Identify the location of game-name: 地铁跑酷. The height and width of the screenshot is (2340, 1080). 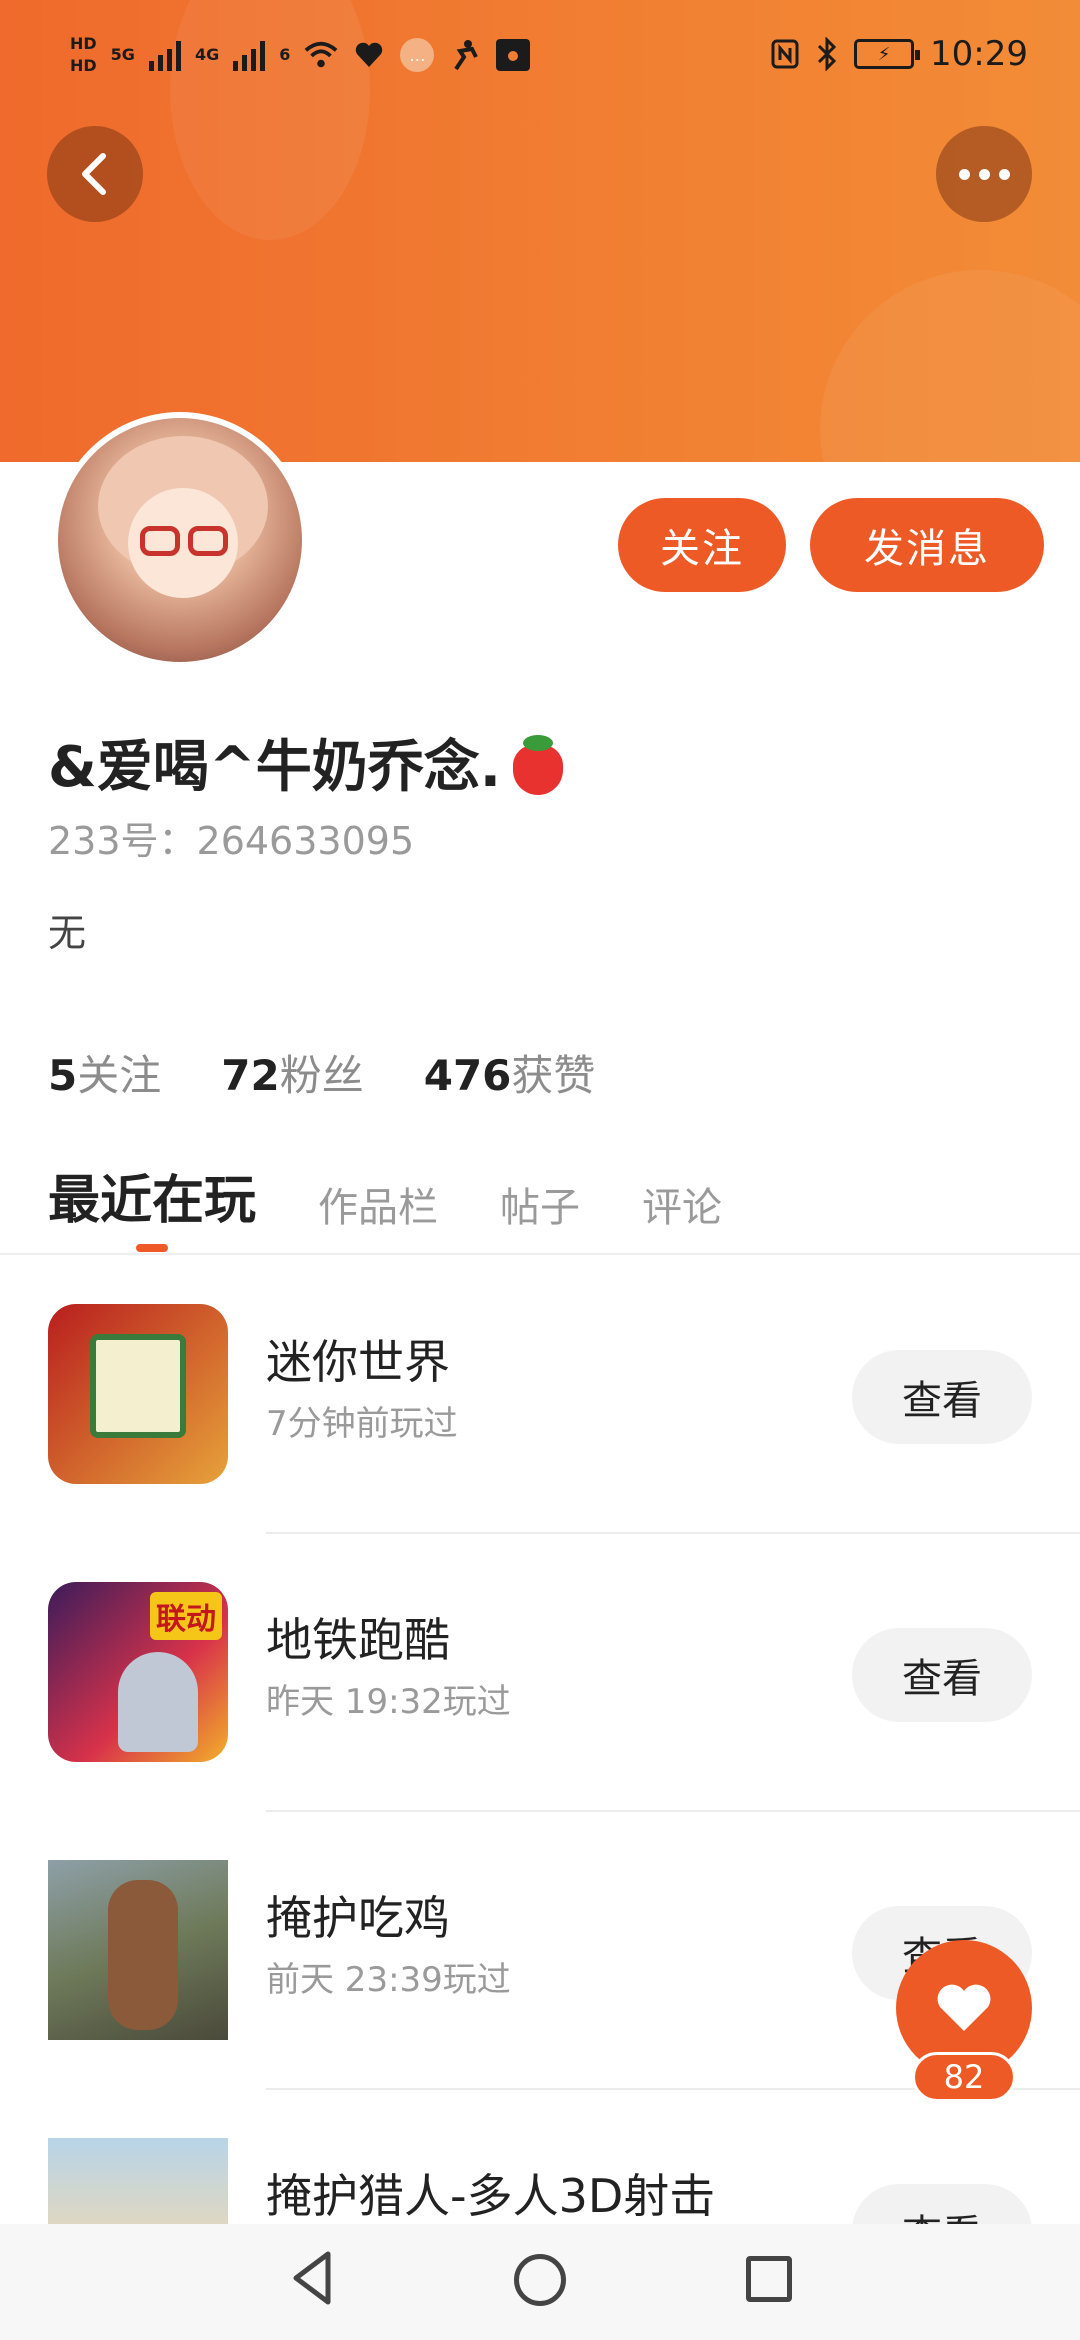
(358, 1640).